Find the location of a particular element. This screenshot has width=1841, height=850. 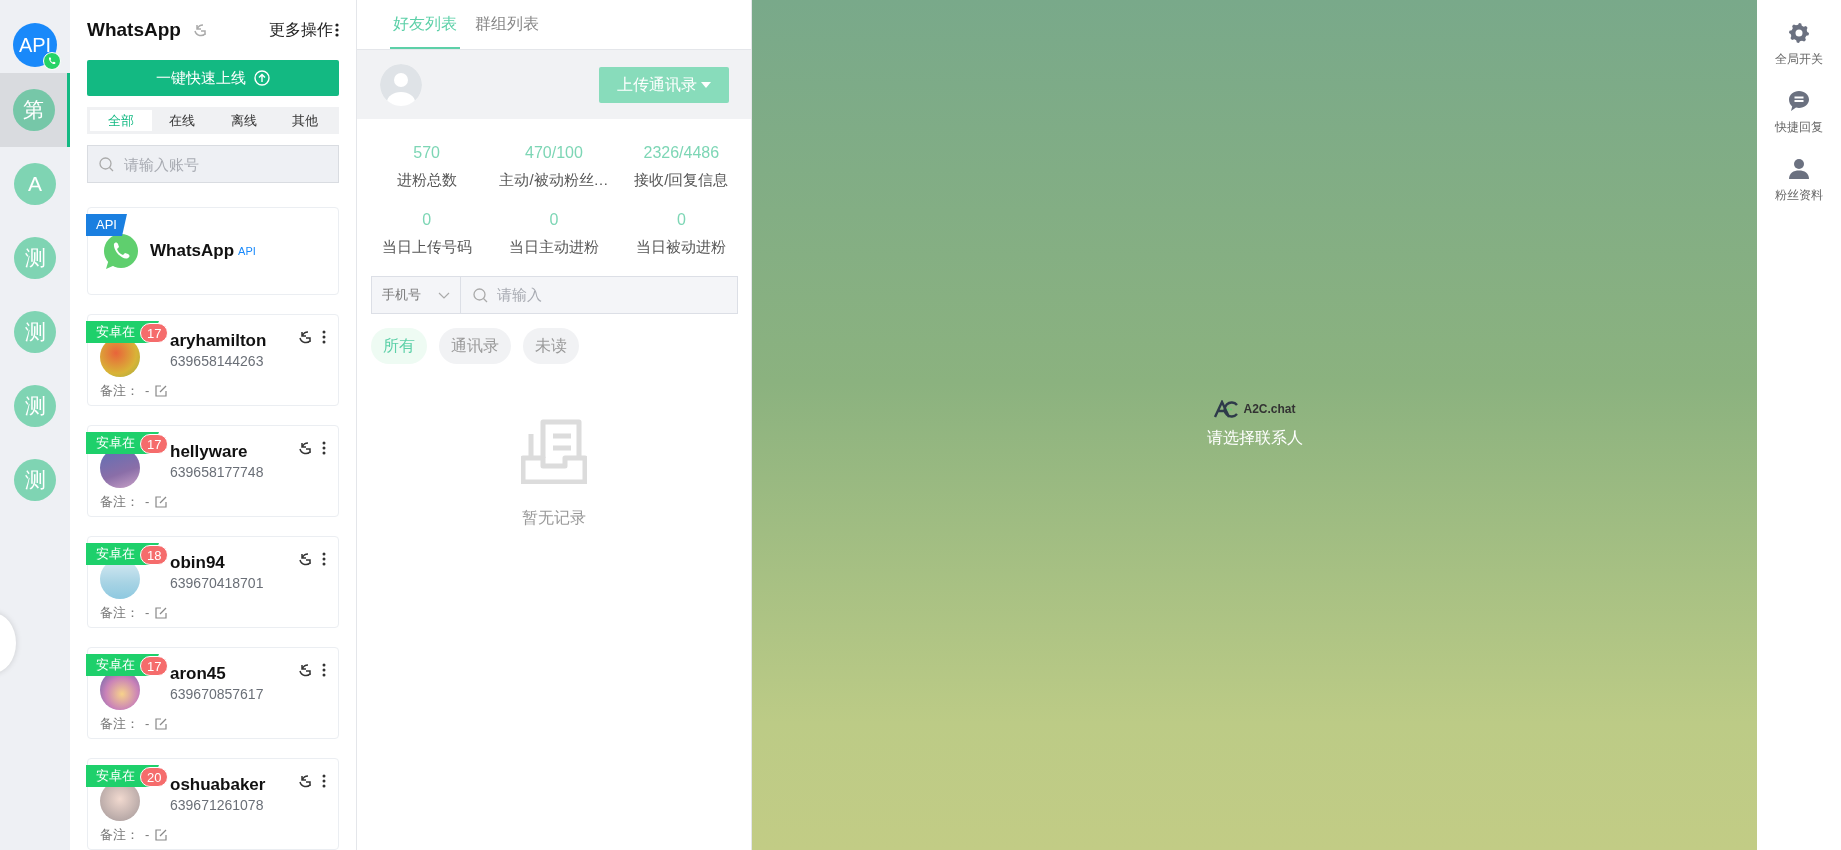

search-type-dropdown: 手机号 is located at coordinates (416, 295).